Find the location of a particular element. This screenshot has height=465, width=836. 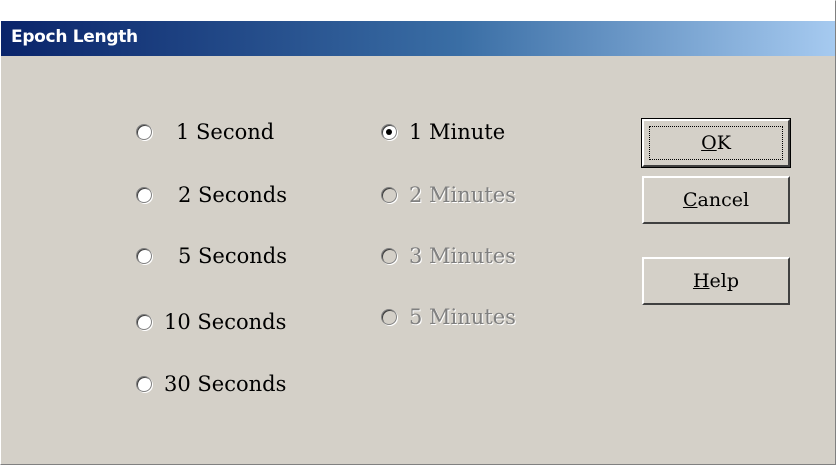

radio-2-minutes: 2 Minutes is located at coordinates (448, 195).